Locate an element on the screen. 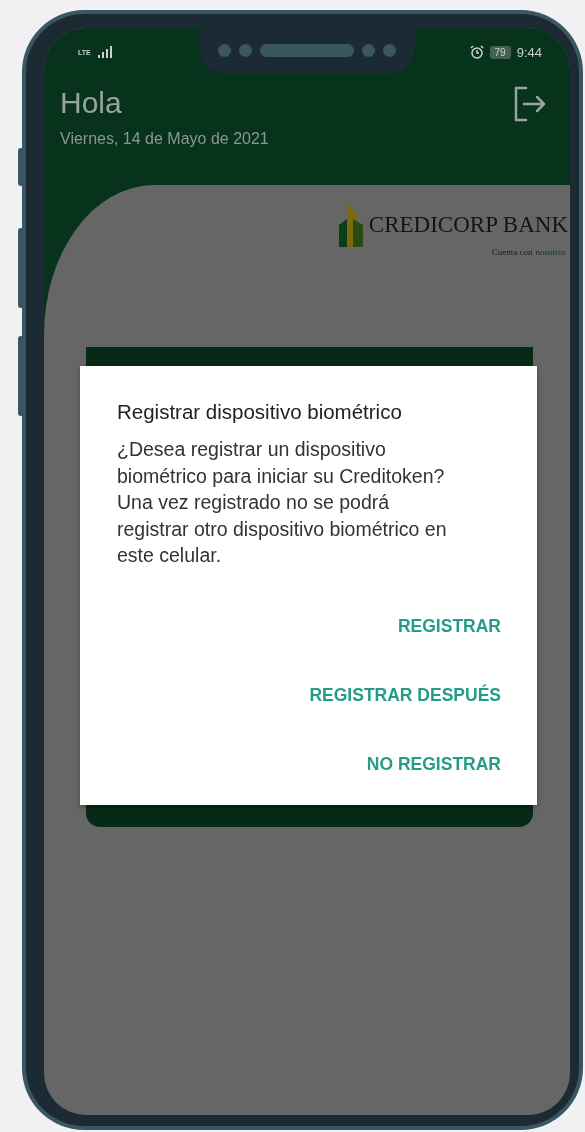  dialog-message: ¿Desea registrar un dispositivo biométrico para iniciar su Creditoken? Una vez registrado no se podrá registrar otro dispositivo biométrico en este celular. is located at coordinates (282, 502).